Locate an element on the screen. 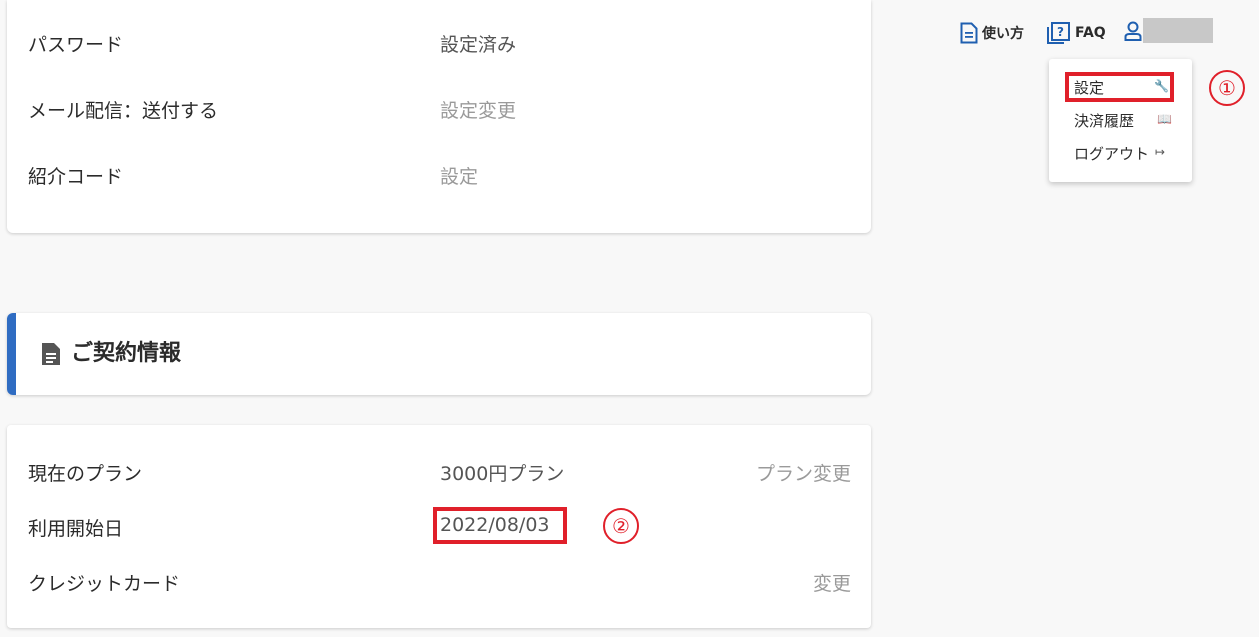 Image resolution: width=1259 pixels, height=637 pixels. annotation-two: ② is located at coordinates (621, 526).